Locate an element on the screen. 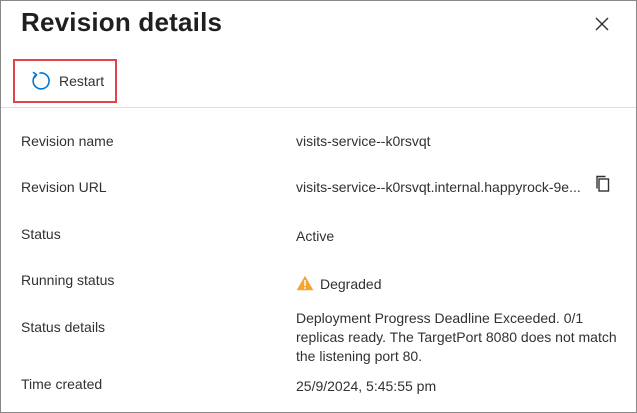 This screenshot has width=637, height=413. copy-icon is located at coordinates (603, 184).